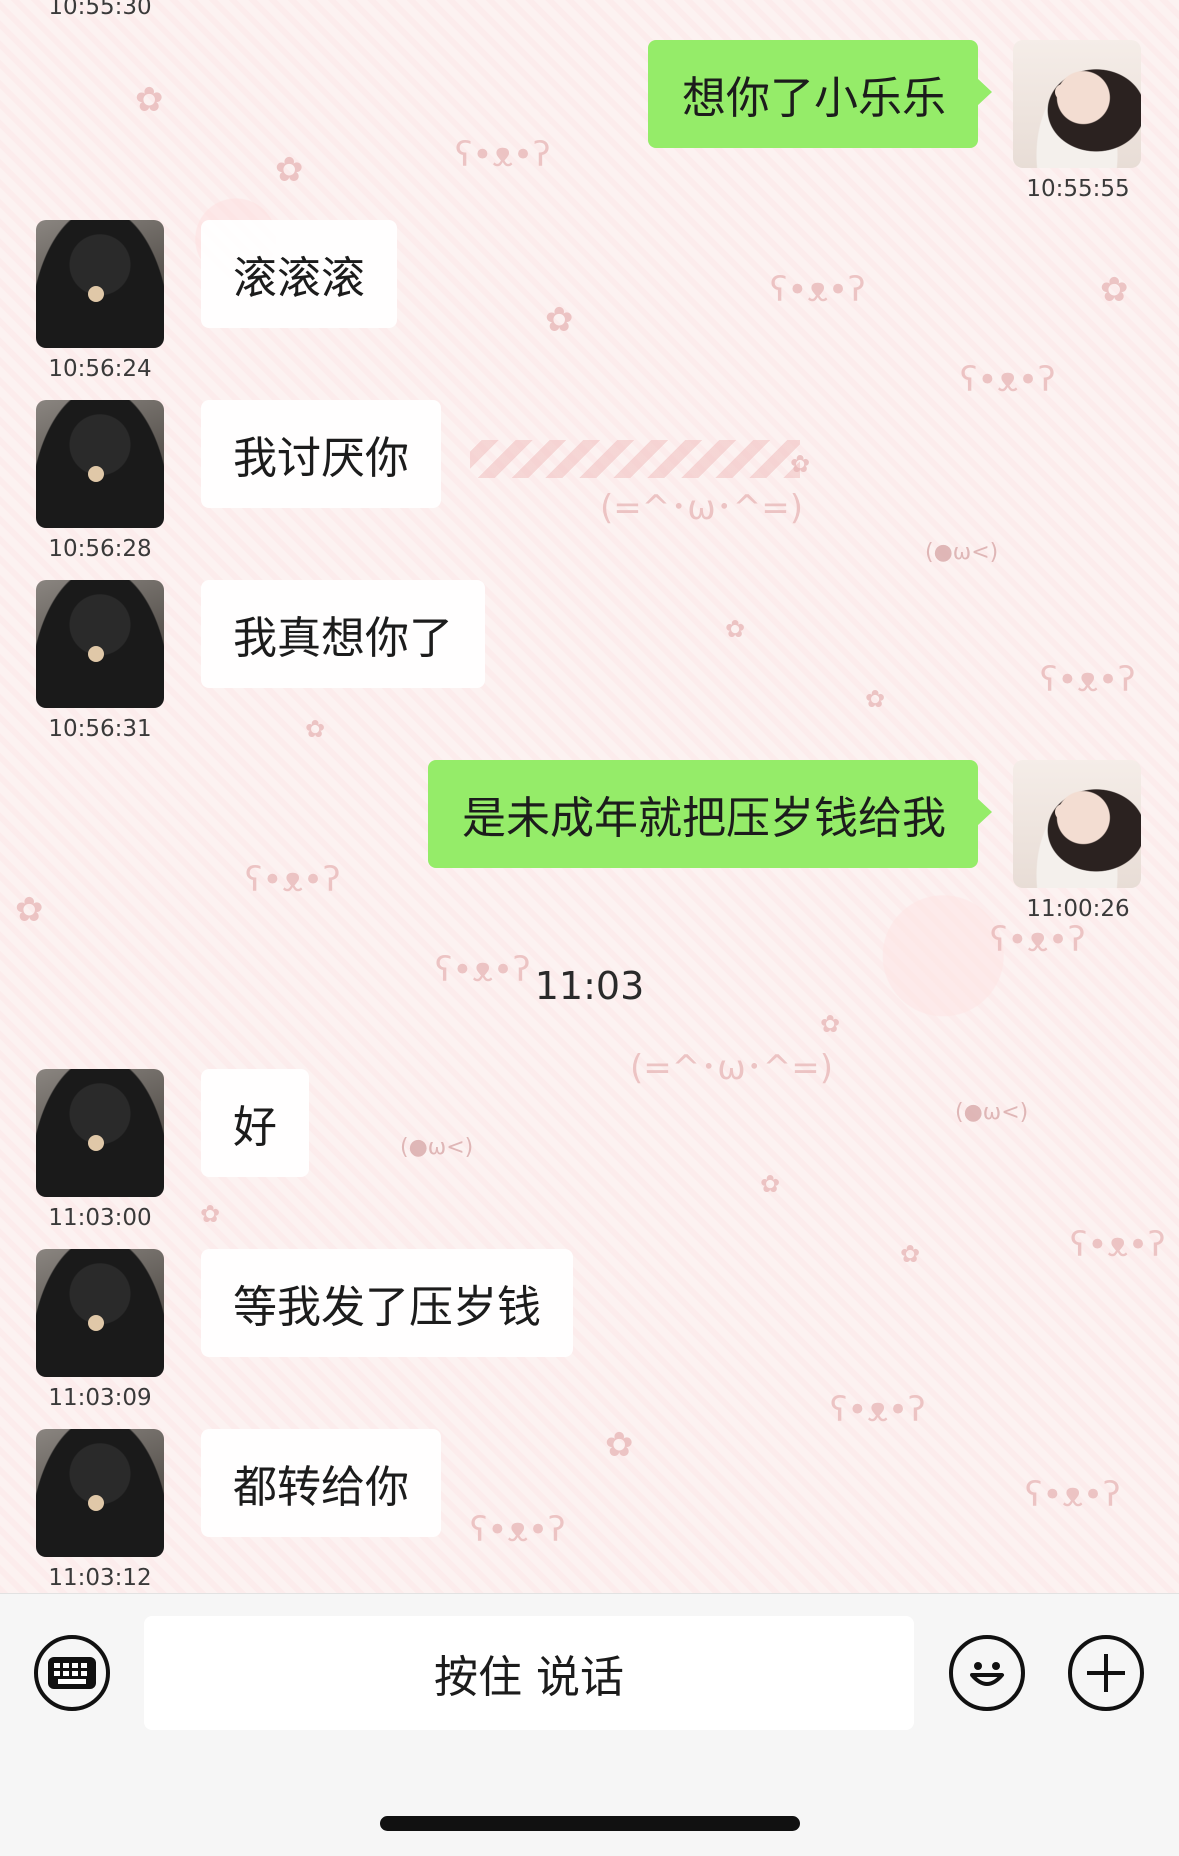 The height and width of the screenshot is (1856, 1179). What do you see at coordinates (1078, 189) in the screenshot?
I see `message-timestamp: 10:55:55` at bounding box center [1078, 189].